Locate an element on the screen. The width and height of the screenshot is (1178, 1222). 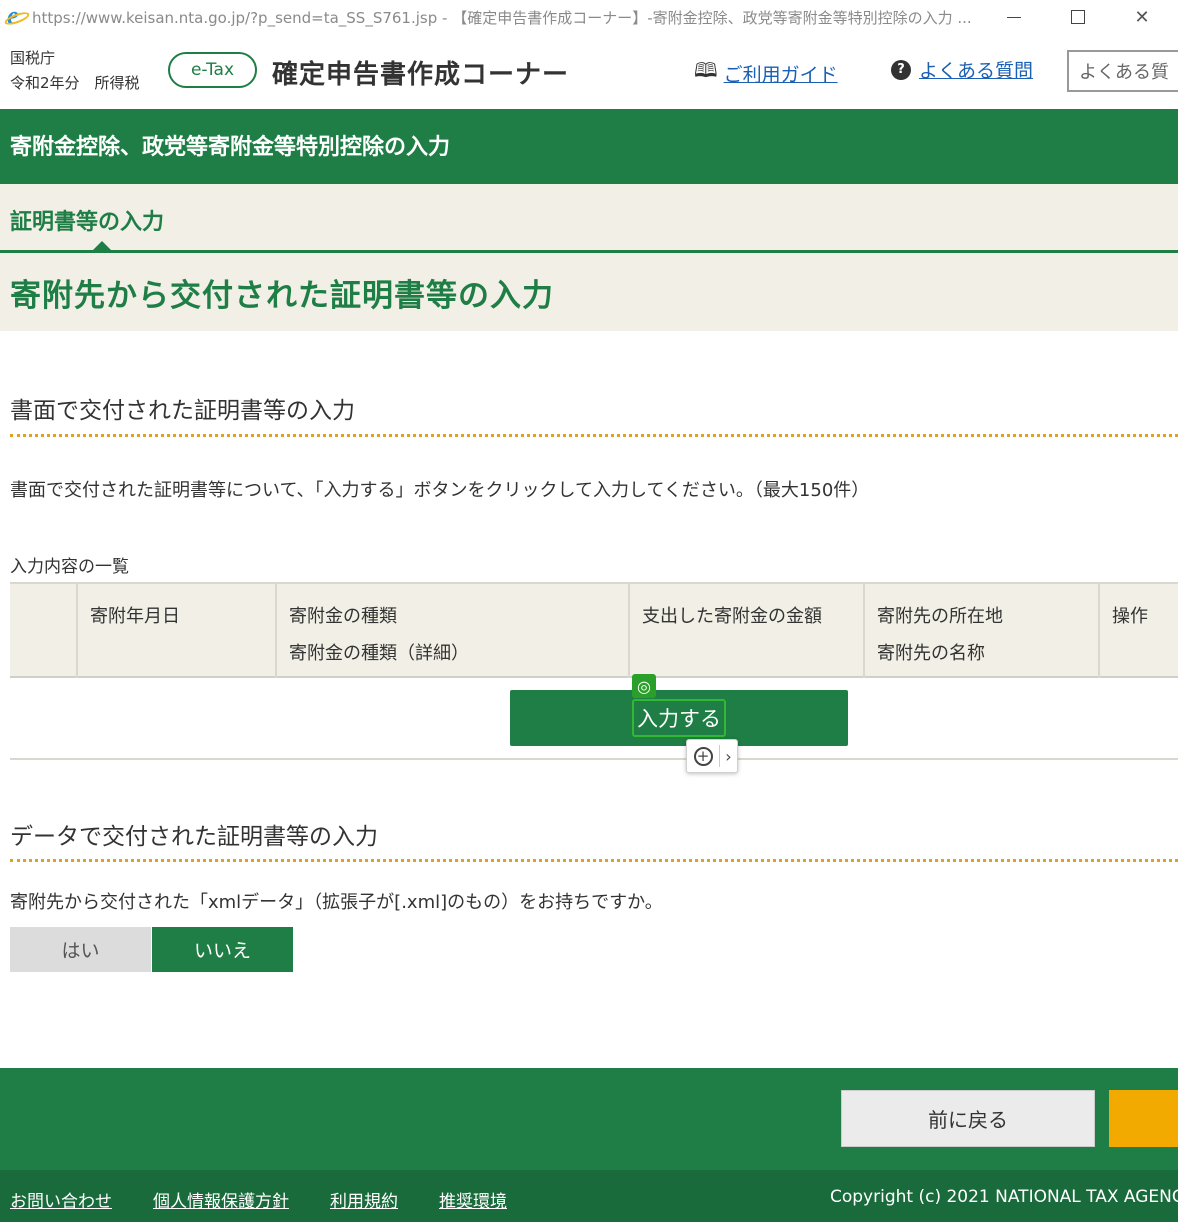
privacy-link: 個人情報保護方針 is located at coordinates (221, 1199).